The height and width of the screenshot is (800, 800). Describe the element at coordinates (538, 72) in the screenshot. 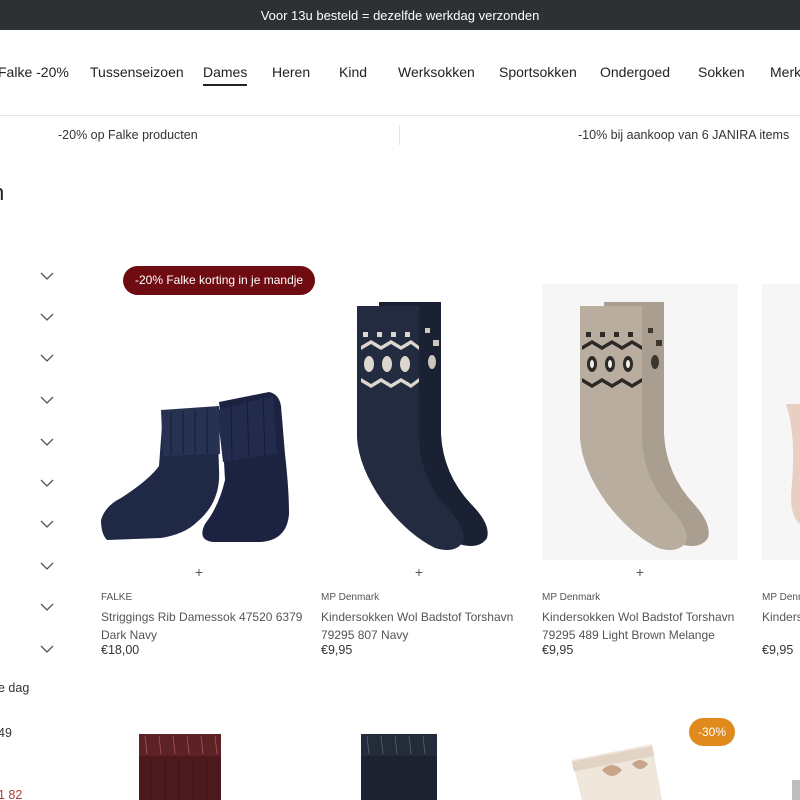

I see `nav-item-sportsokken: Sportsokken` at that location.